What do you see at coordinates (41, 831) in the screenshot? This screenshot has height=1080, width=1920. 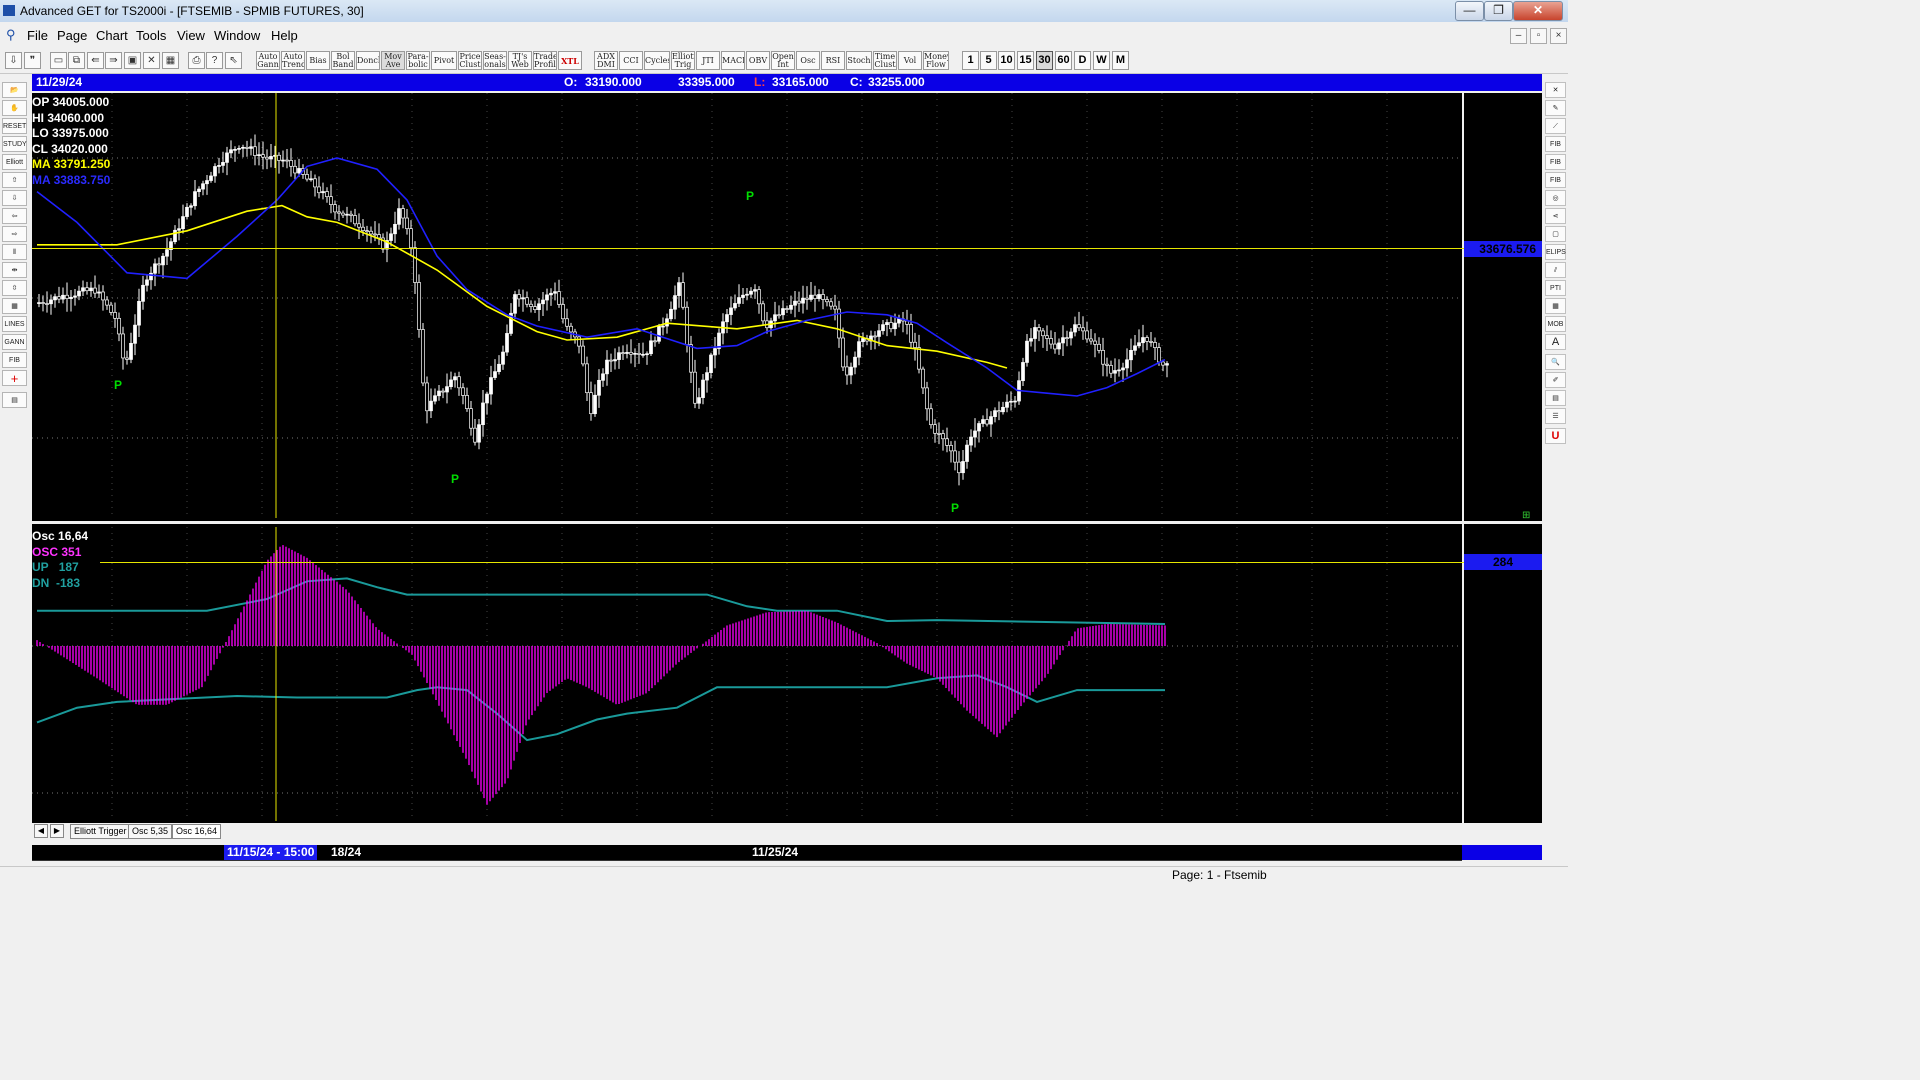 I see `tab-scroll-left-icon: ◀` at bounding box center [41, 831].